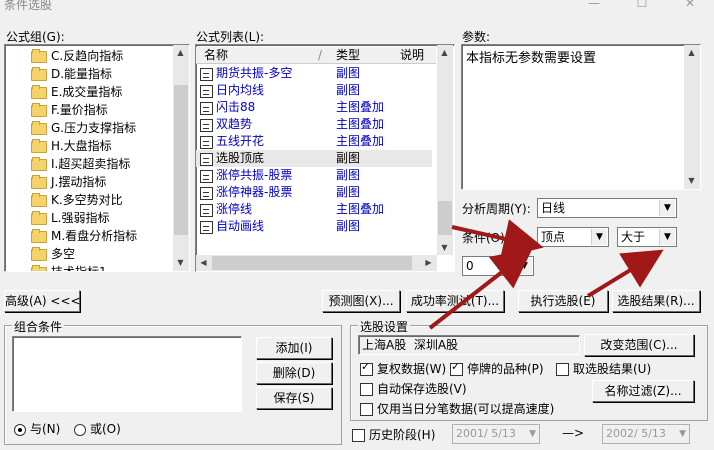  What do you see at coordinates (625, 273) in the screenshot?
I see `arrow-to-operator` at bounding box center [625, 273].